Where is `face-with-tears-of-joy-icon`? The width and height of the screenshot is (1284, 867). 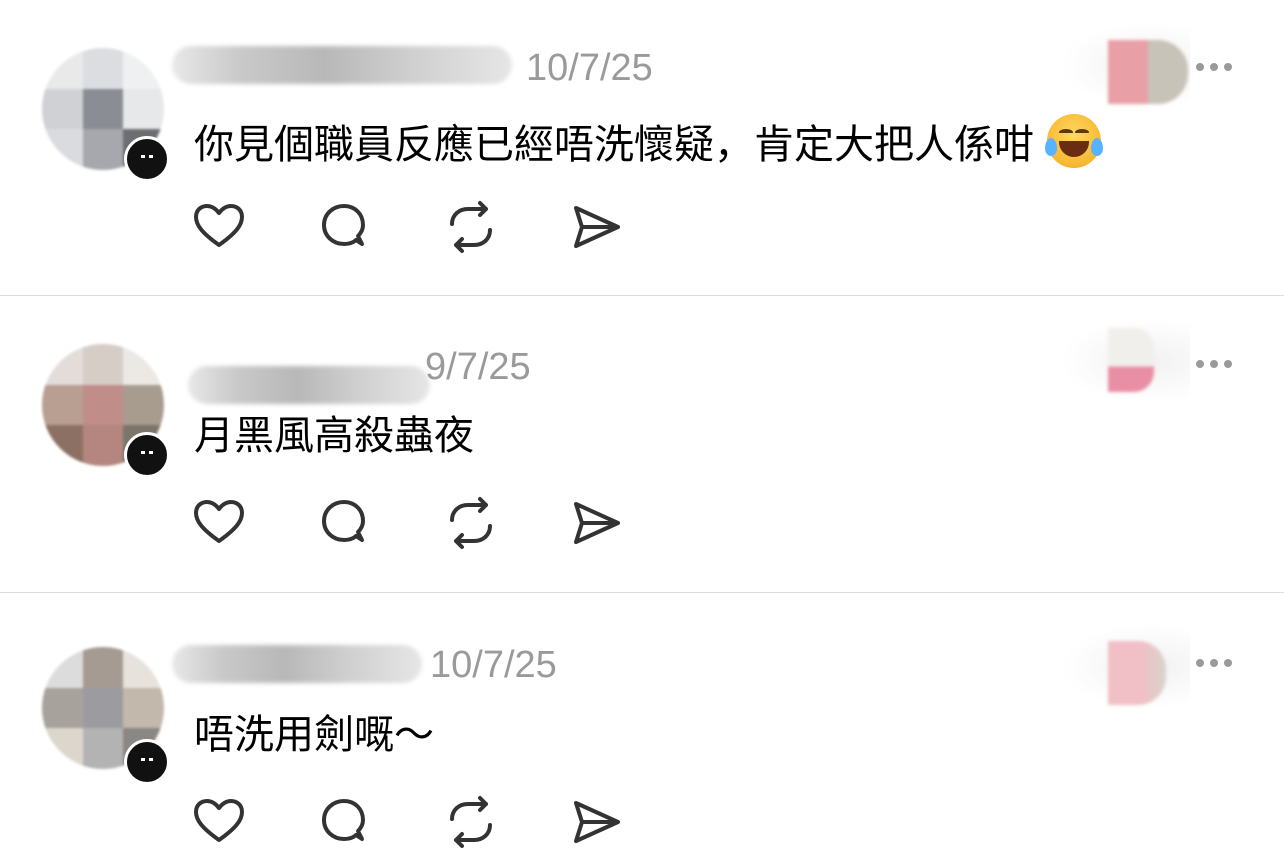 face-with-tears-of-joy-icon is located at coordinates (1073, 141).